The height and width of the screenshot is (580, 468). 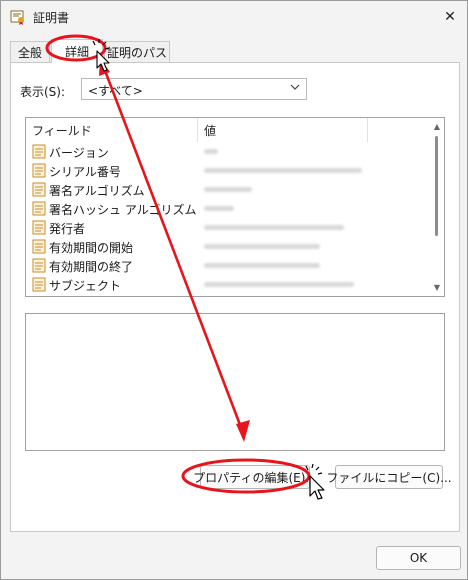 I want to click on column-header-value: 値, so click(x=283, y=130).